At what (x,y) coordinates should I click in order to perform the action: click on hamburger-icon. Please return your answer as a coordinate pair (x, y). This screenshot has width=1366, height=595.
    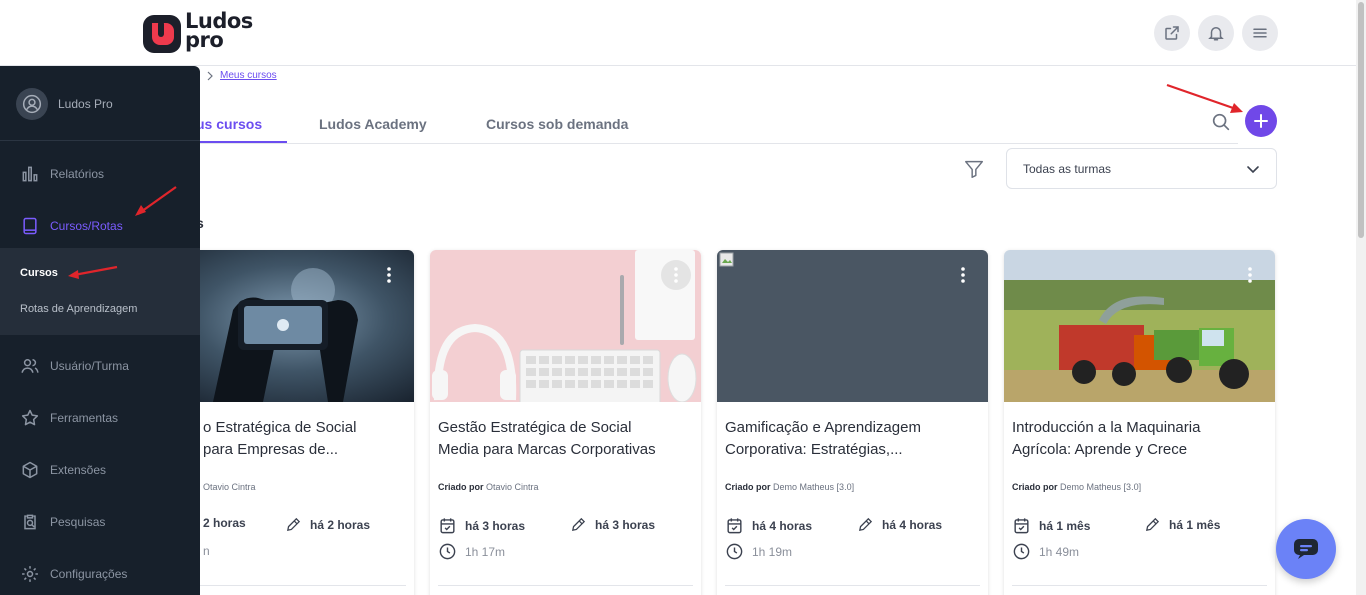
    Looking at the image, I should click on (1260, 33).